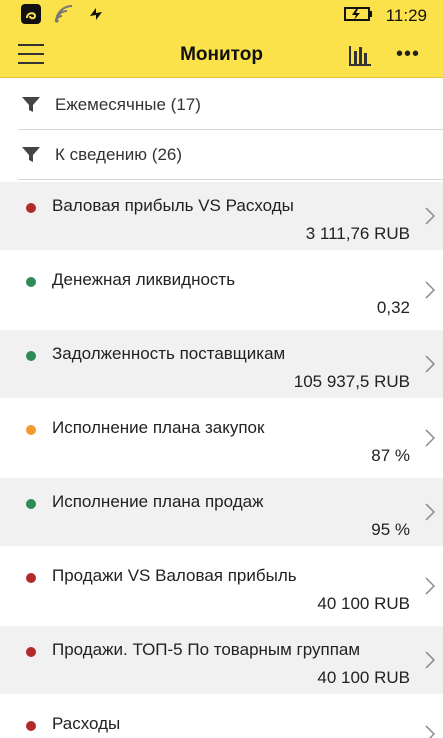 This screenshot has height=738, width=443. I want to click on wifi-signal-icon, so click(64, 16).